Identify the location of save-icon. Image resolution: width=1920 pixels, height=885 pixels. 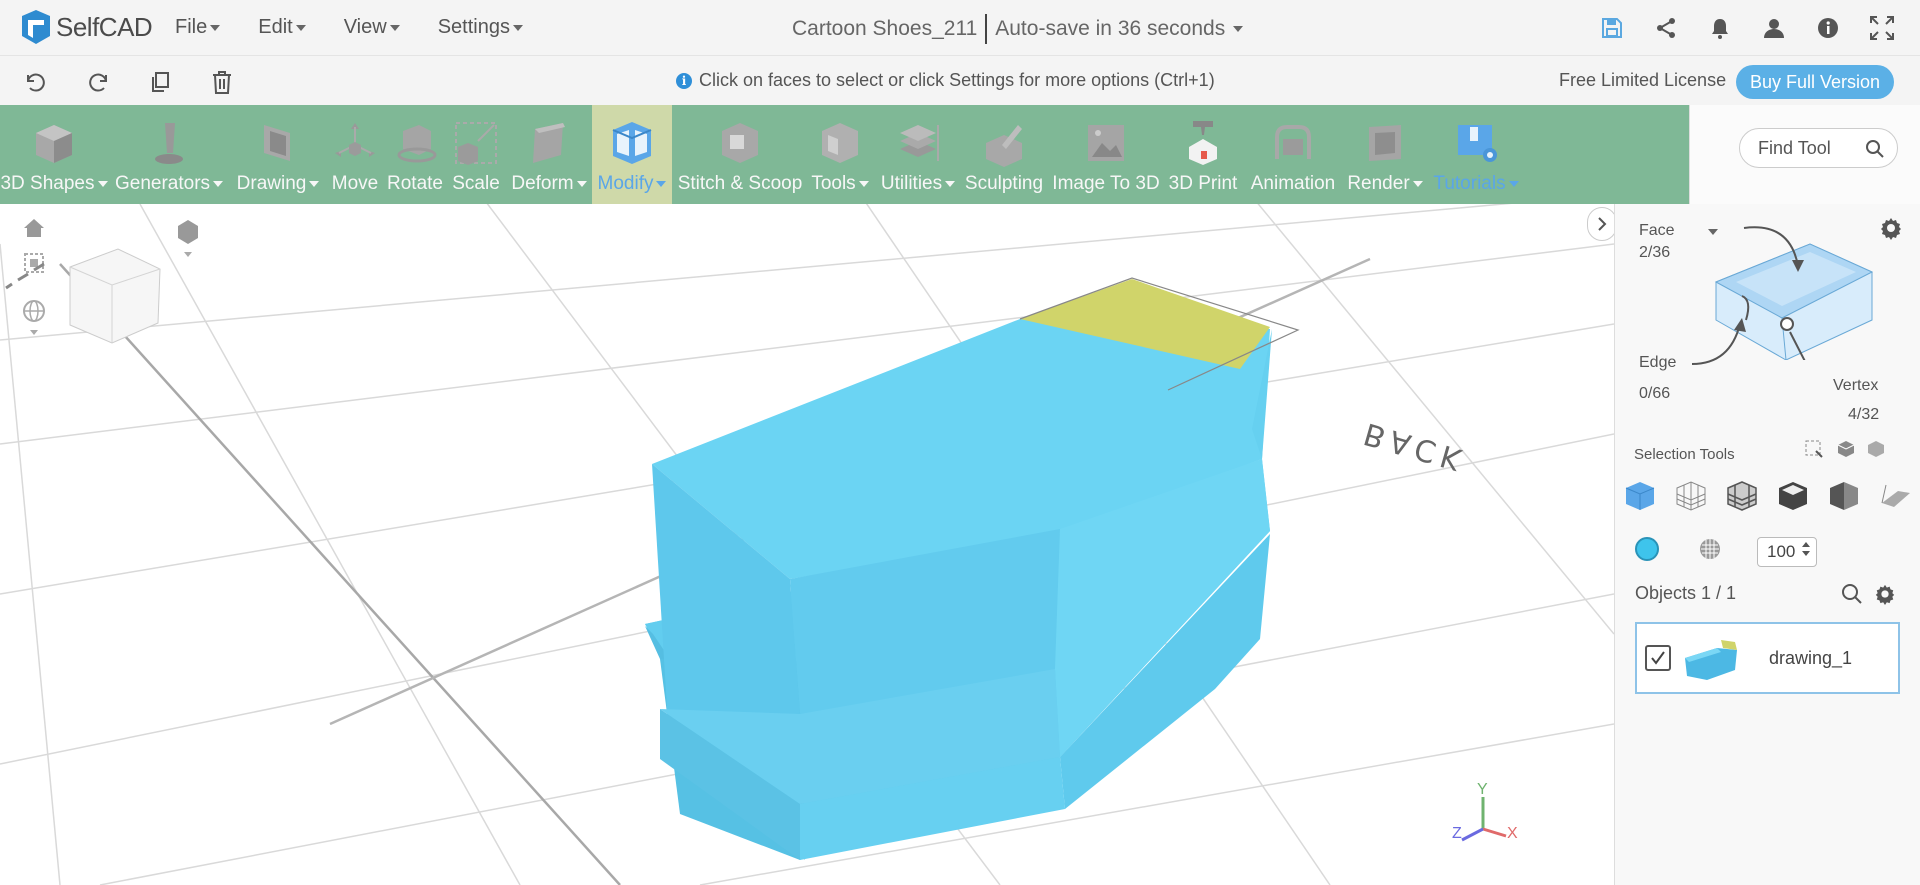
(1612, 28).